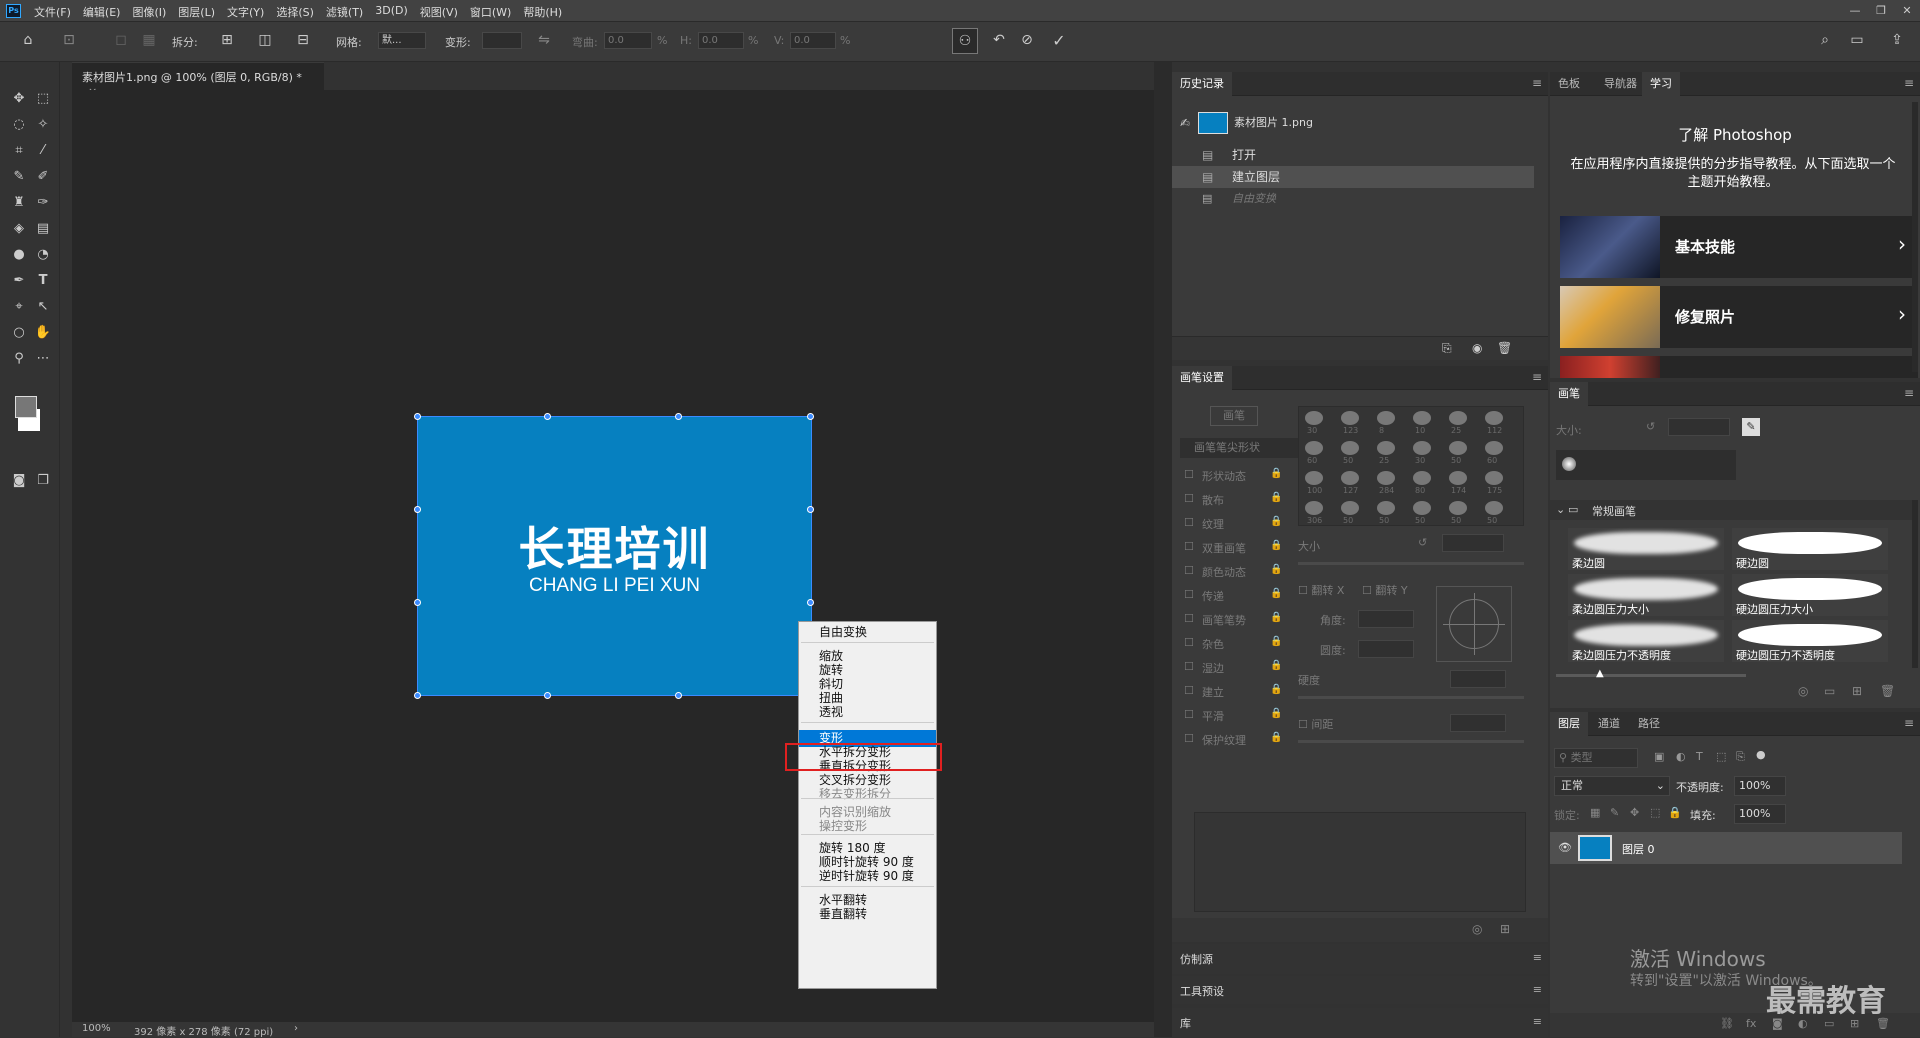  What do you see at coordinates (196, 12) in the screenshot?
I see `menu-item: 图层(L)` at bounding box center [196, 12].